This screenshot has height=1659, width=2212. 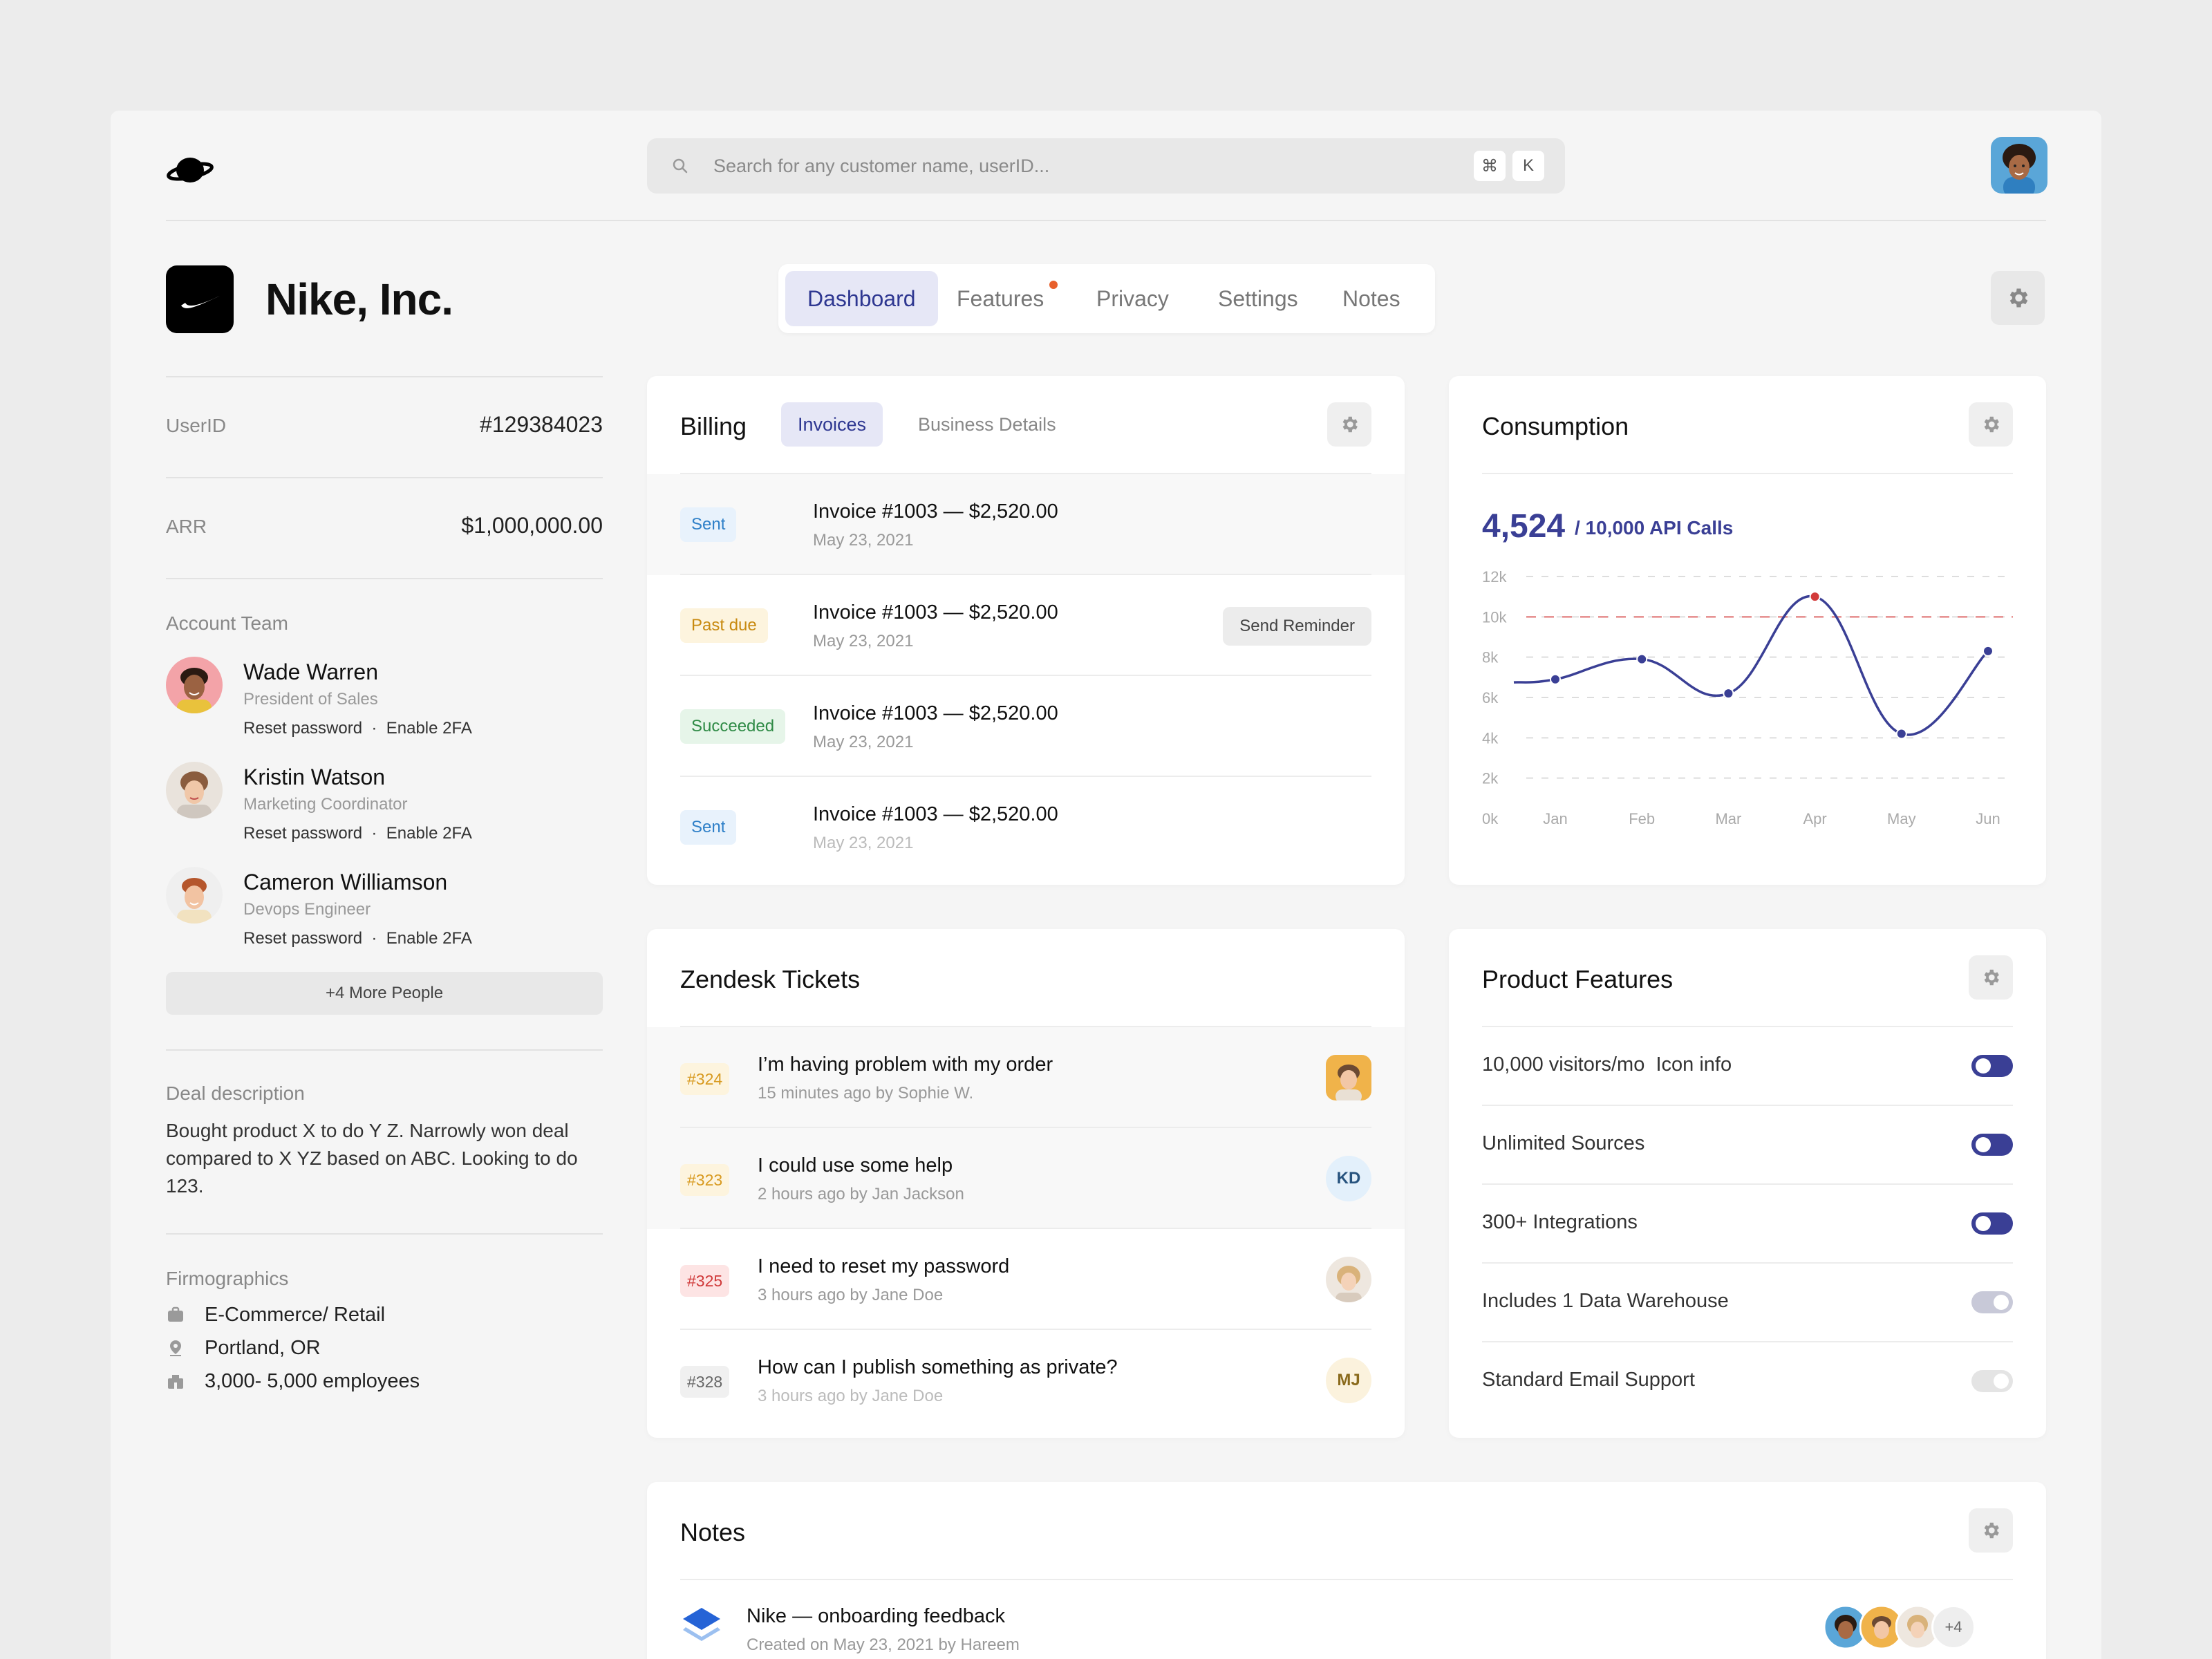 What do you see at coordinates (770, 979) in the screenshot?
I see `zendesk-title: Zendesk Tickets` at bounding box center [770, 979].